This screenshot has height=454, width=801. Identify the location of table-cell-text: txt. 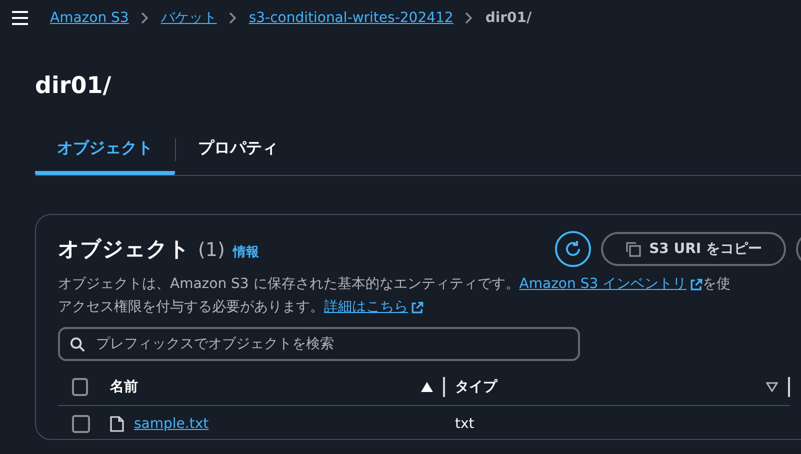
(464, 424).